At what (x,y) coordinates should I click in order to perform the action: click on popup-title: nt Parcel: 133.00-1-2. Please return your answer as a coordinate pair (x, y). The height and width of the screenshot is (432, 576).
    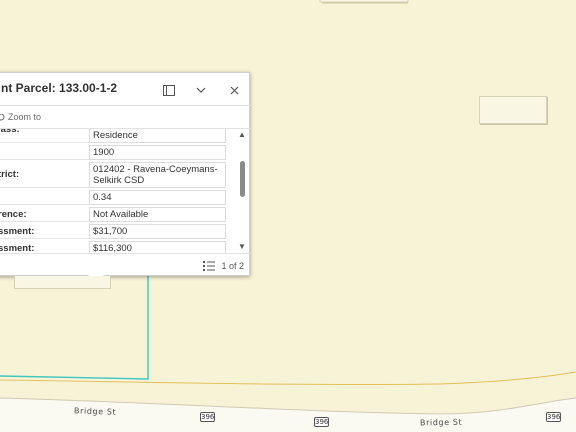
    Looking at the image, I should click on (59, 88).